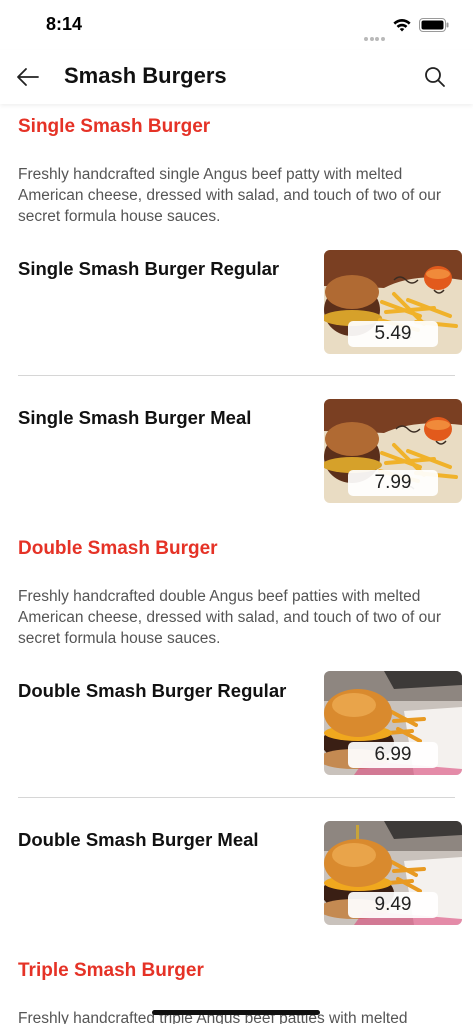  What do you see at coordinates (118, 548) in the screenshot?
I see `section-title: Double Smash Burger` at bounding box center [118, 548].